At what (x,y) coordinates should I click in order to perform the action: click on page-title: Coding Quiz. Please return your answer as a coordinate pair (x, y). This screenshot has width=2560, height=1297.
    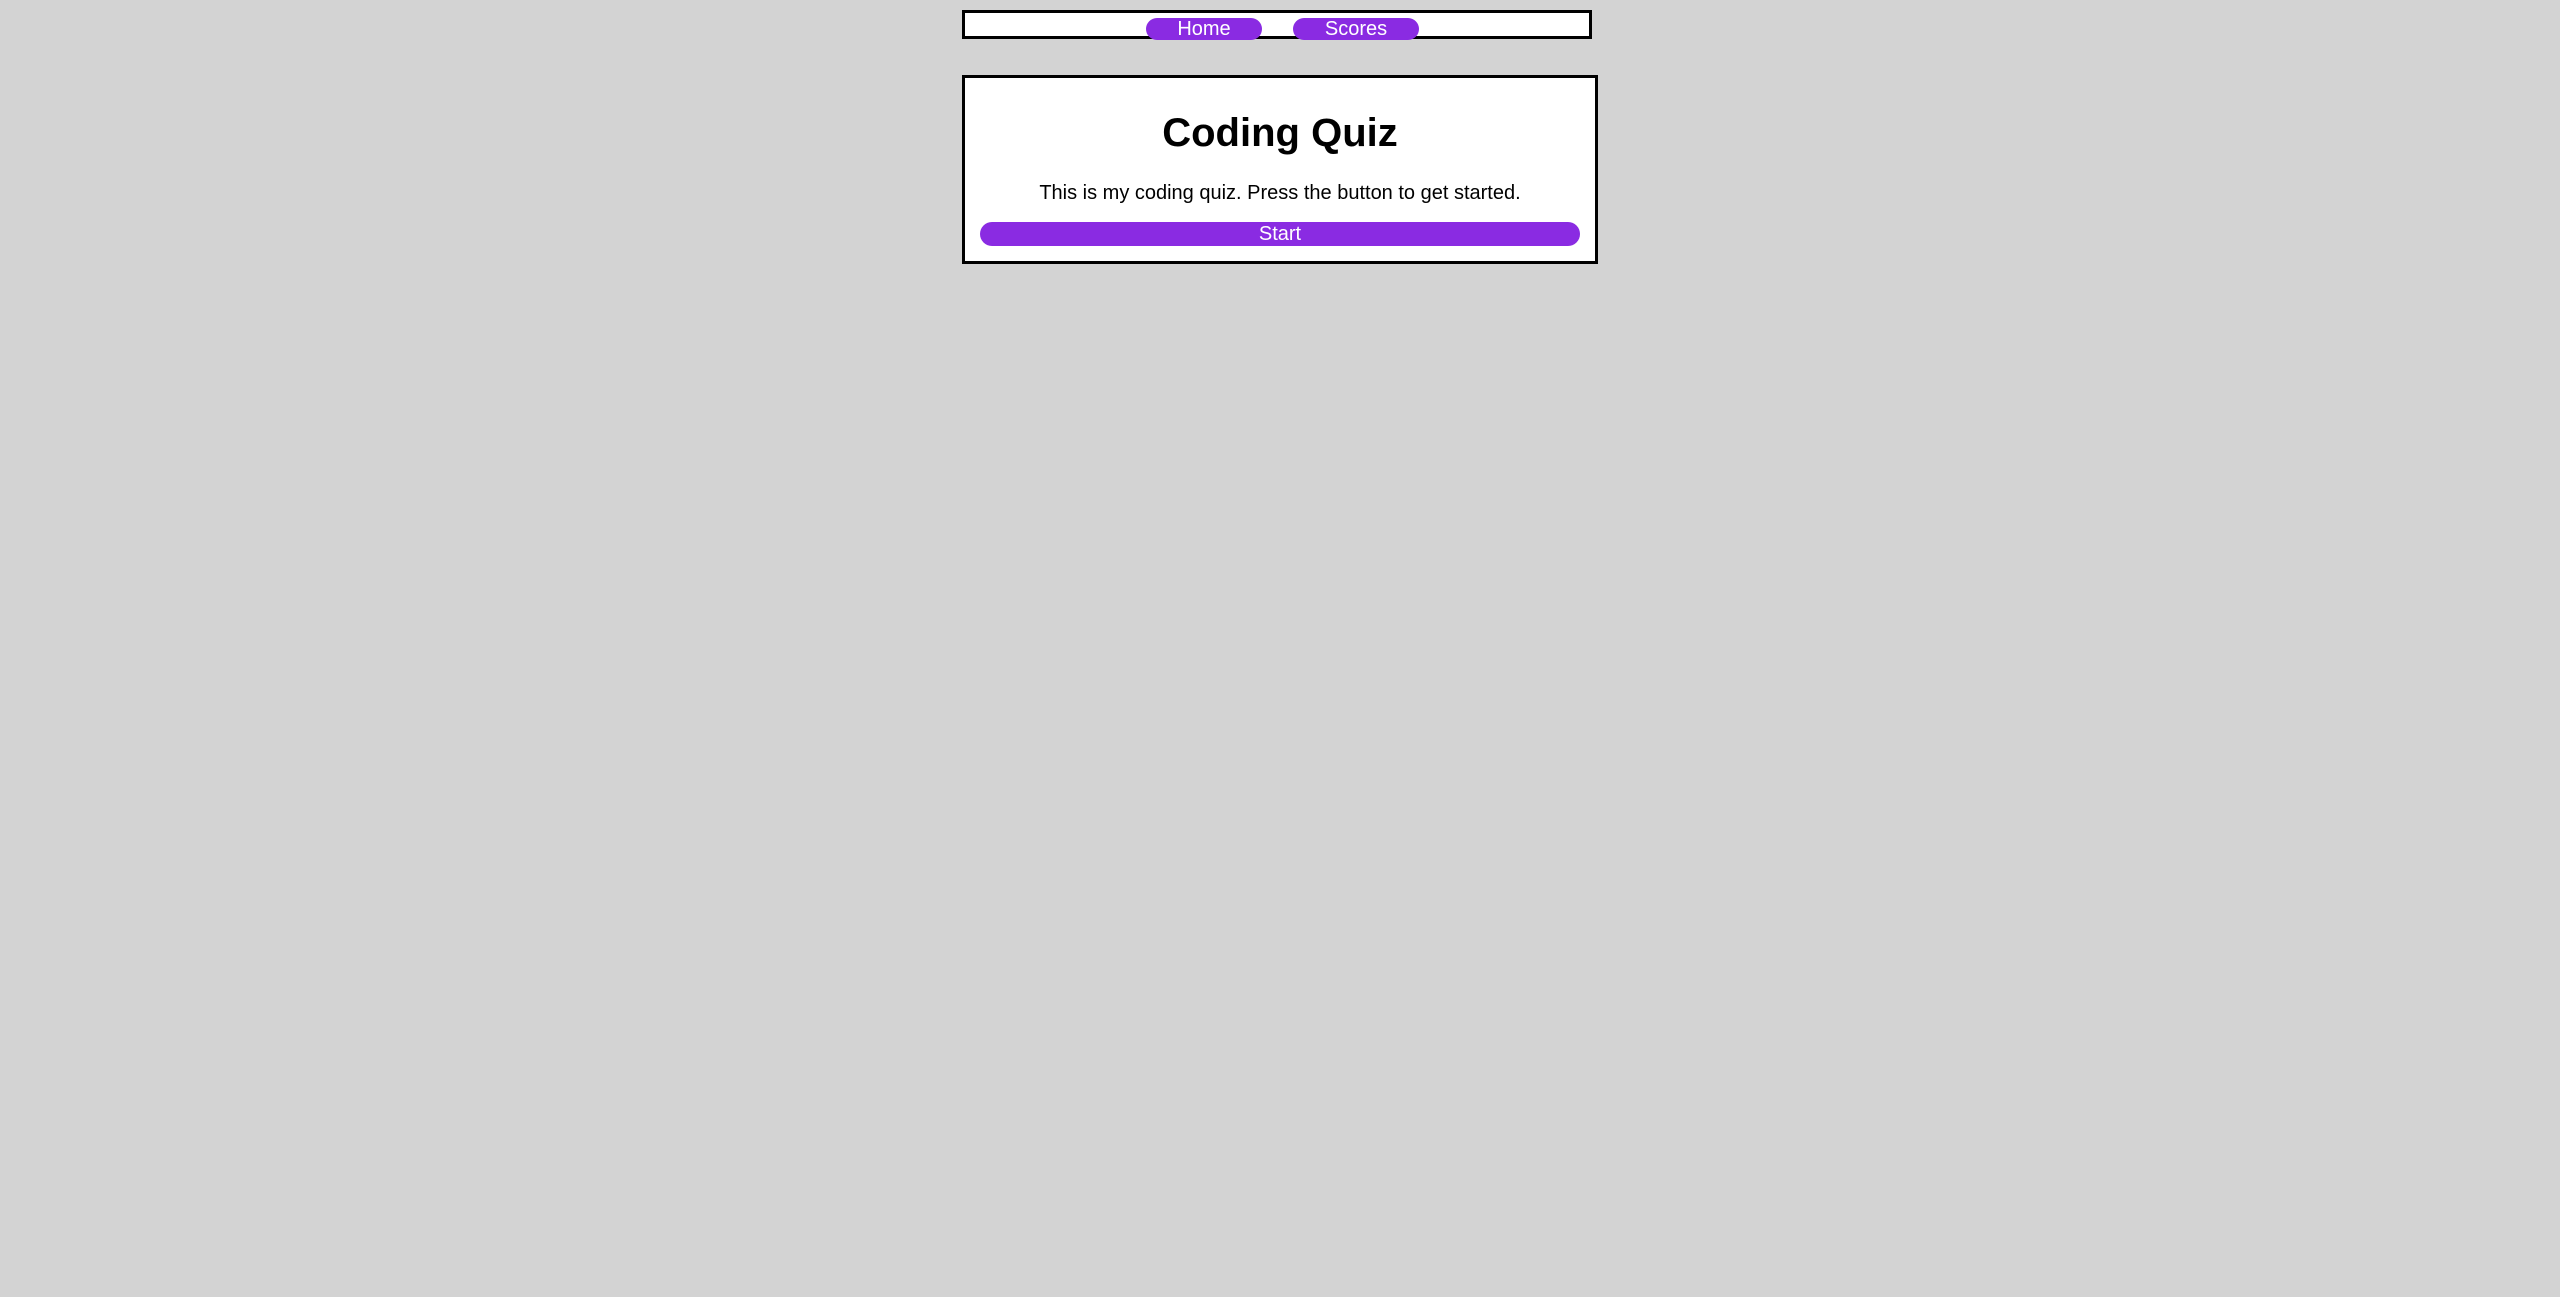
    Looking at the image, I should click on (1280, 133).